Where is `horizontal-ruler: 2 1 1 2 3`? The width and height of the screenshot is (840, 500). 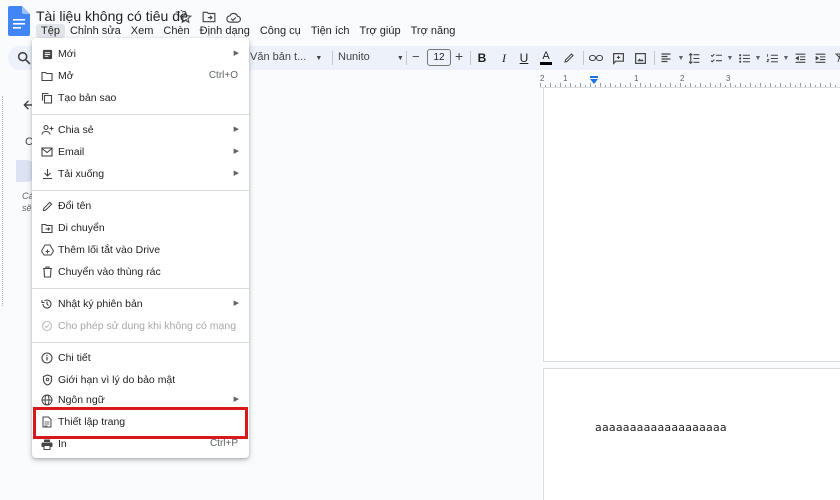 horizontal-ruler: 2 1 1 2 3 is located at coordinates (690, 80).